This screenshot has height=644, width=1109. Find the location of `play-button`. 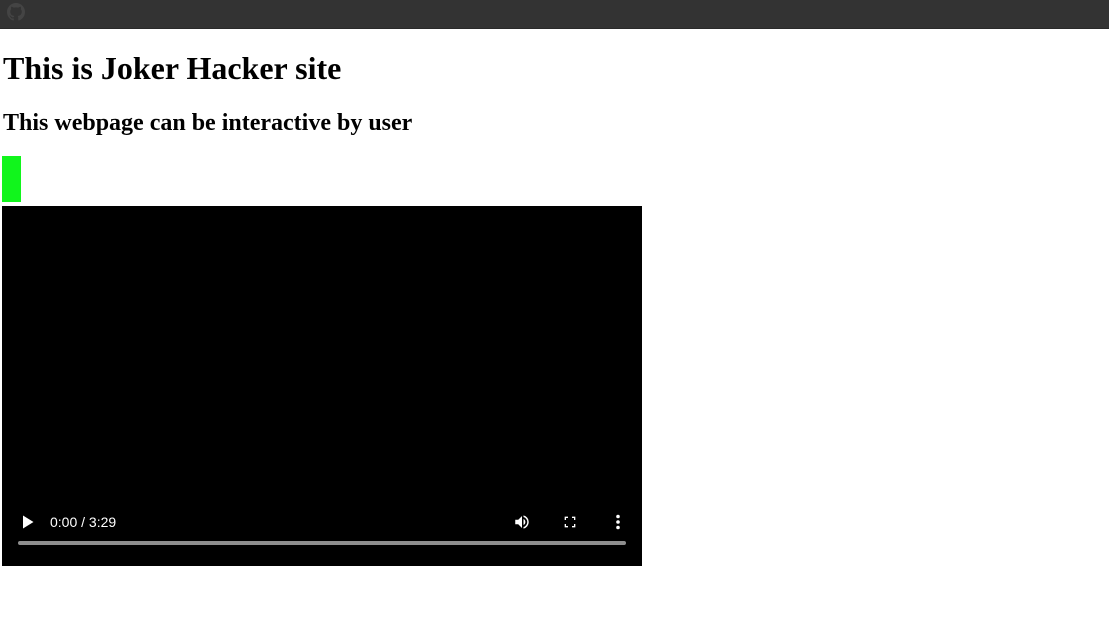

play-button is located at coordinates (28, 522).